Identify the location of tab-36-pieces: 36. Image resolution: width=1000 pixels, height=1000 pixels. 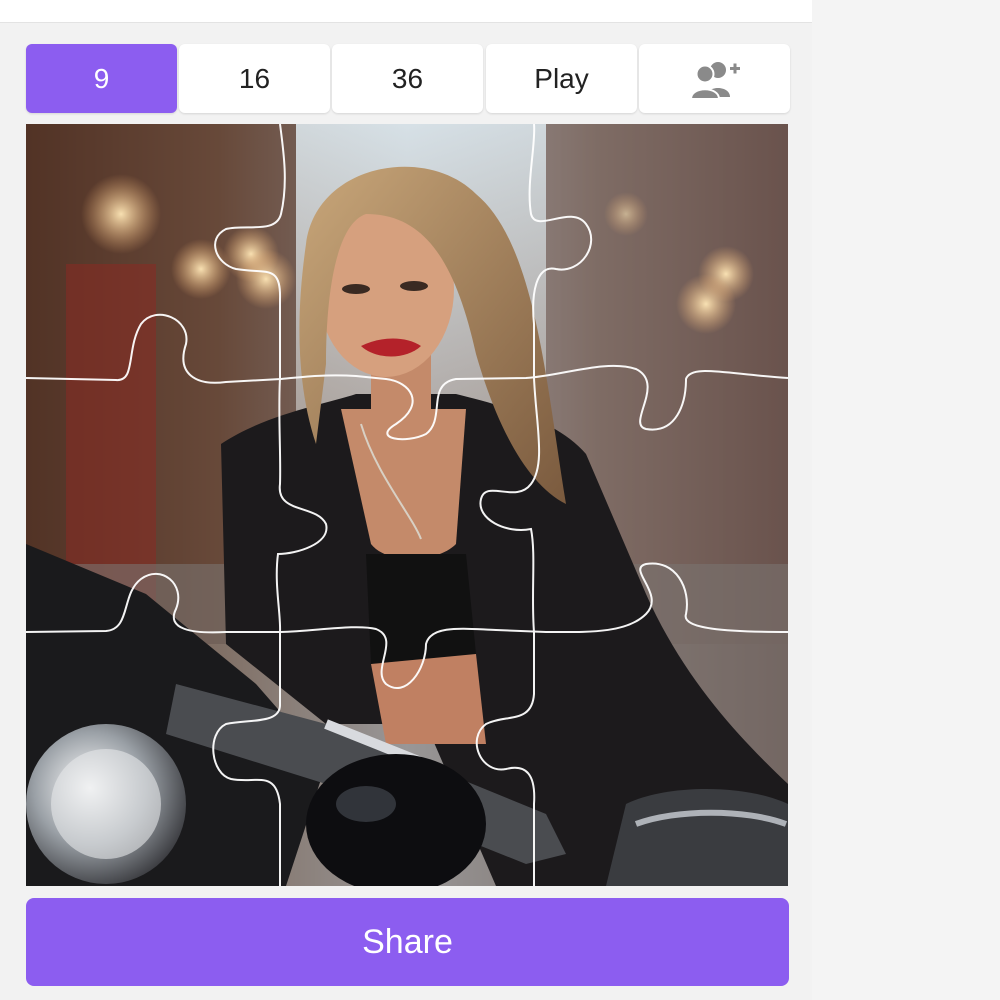
(407, 78).